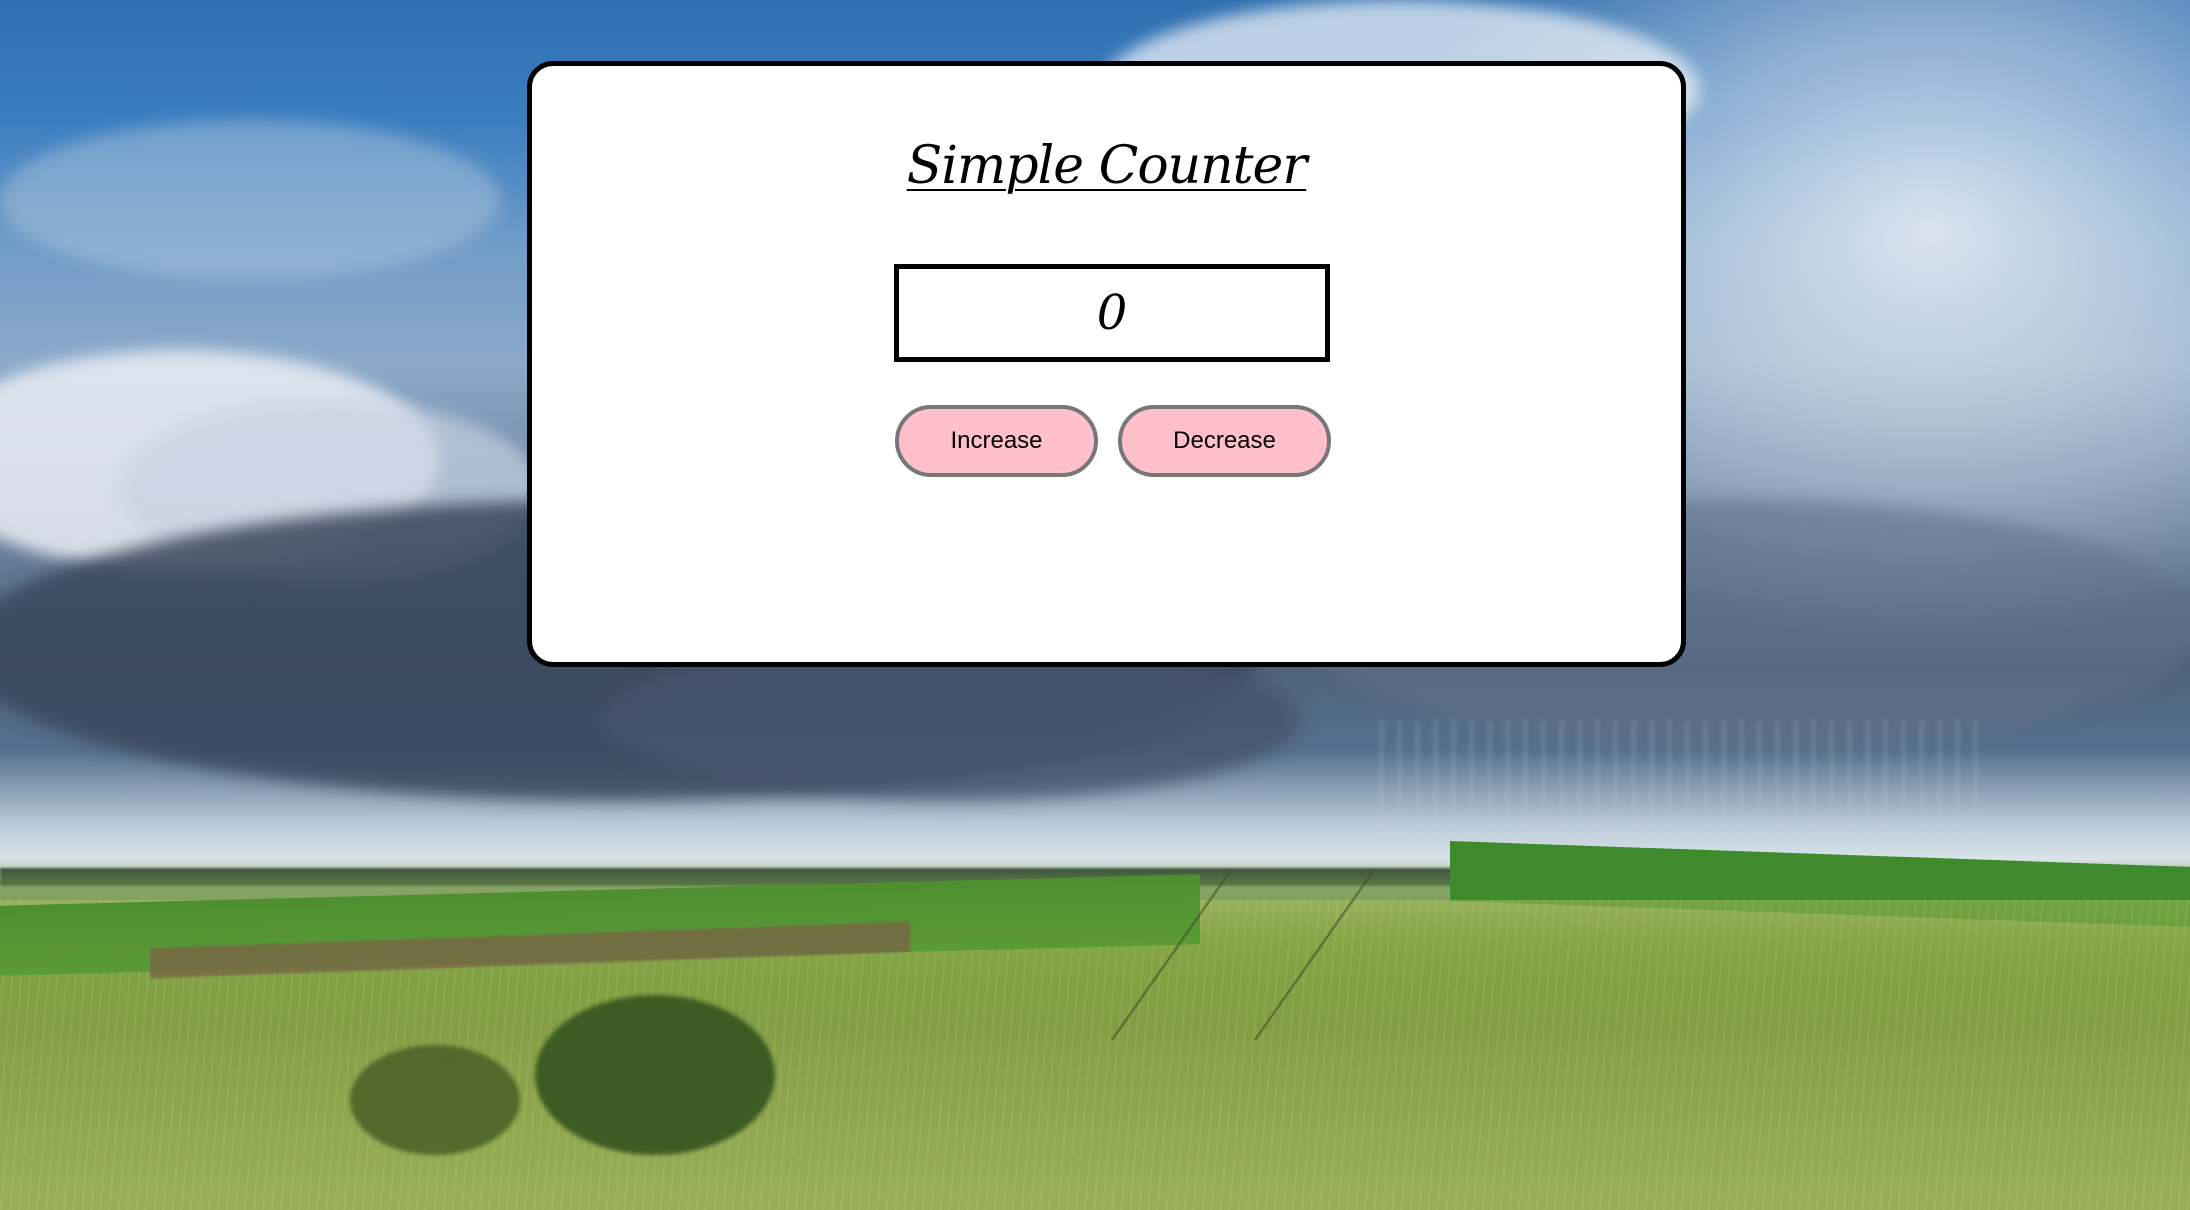  I want to click on counter-value: 0, so click(1112, 313).